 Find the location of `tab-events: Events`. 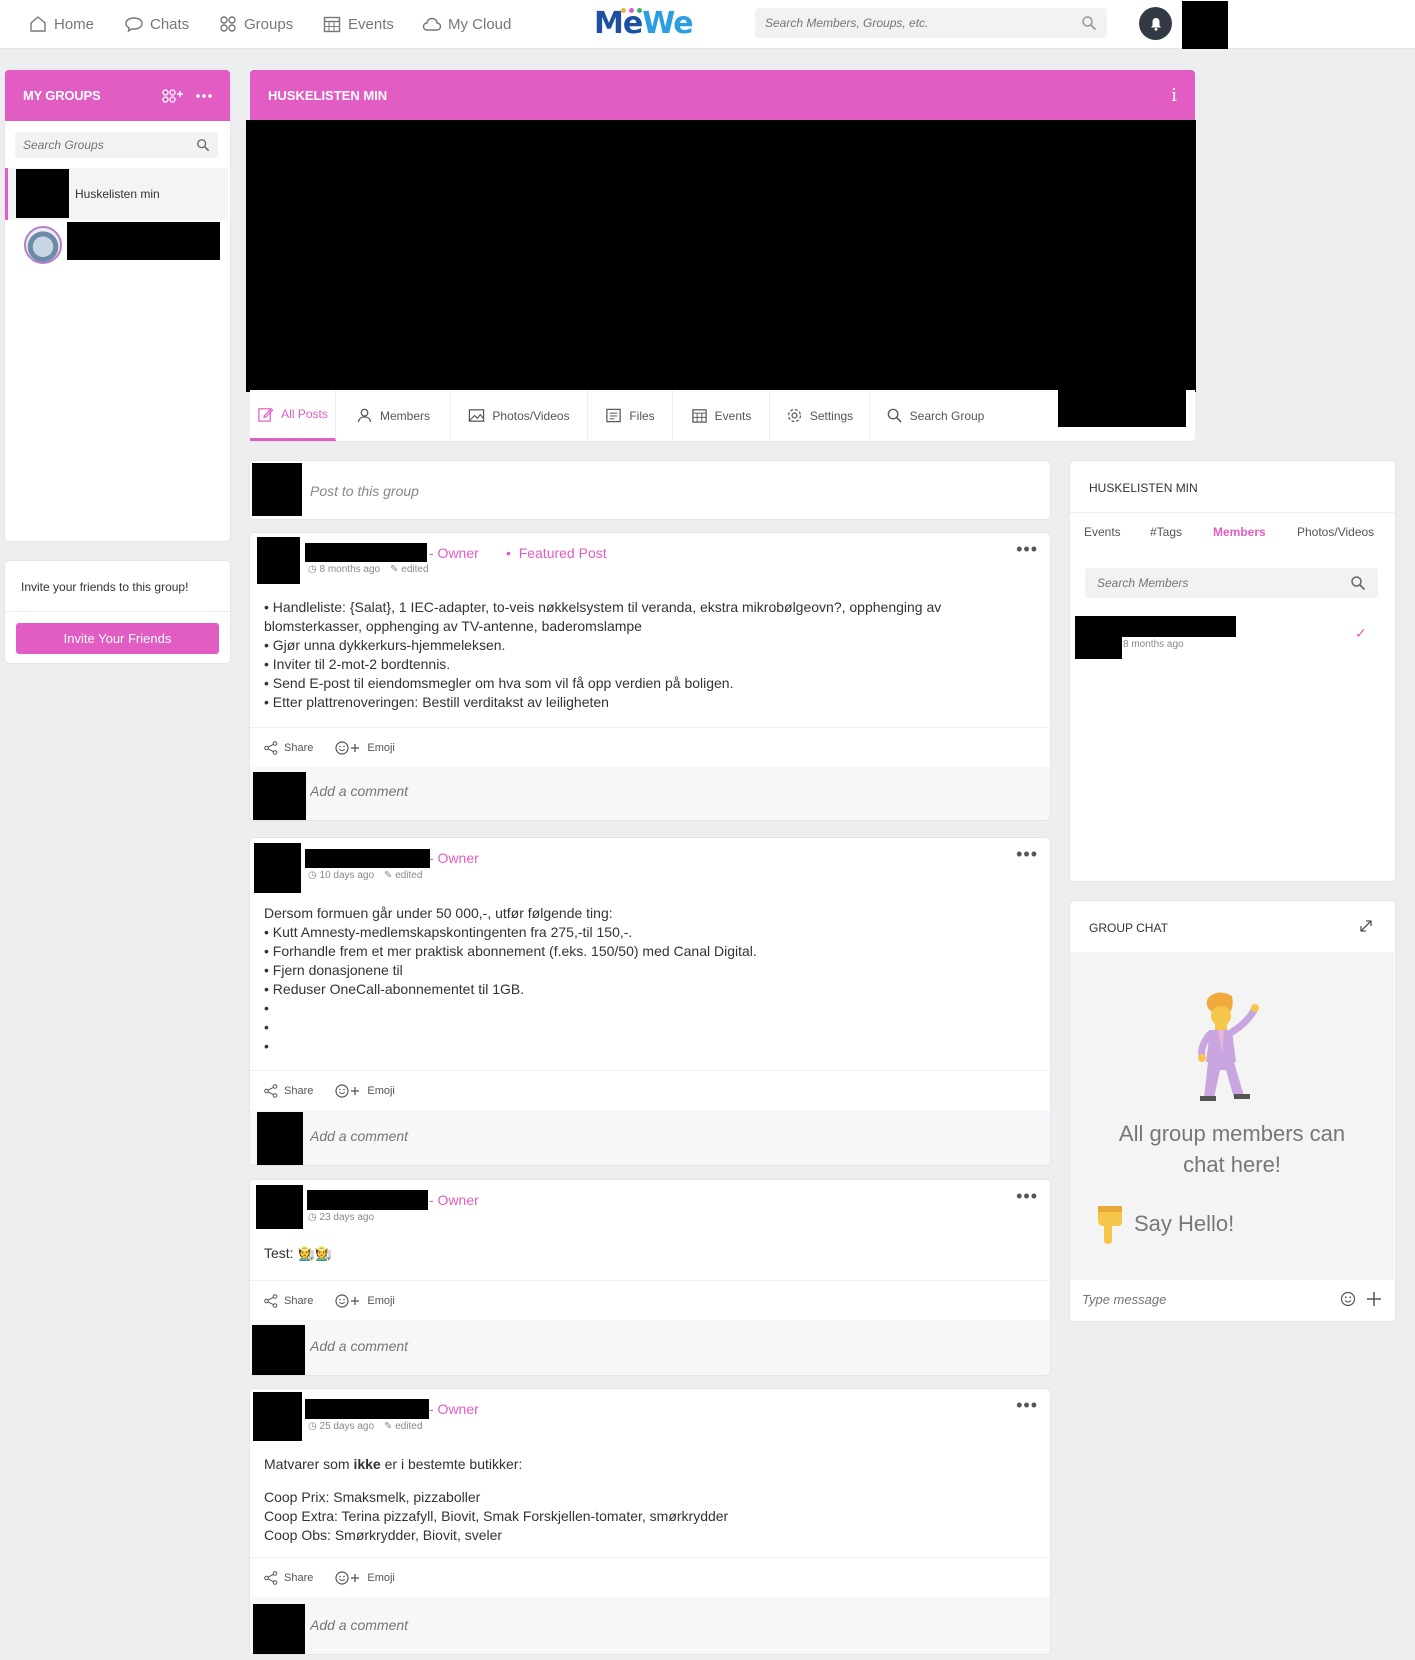

tab-events: Events is located at coordinates (721, 415).